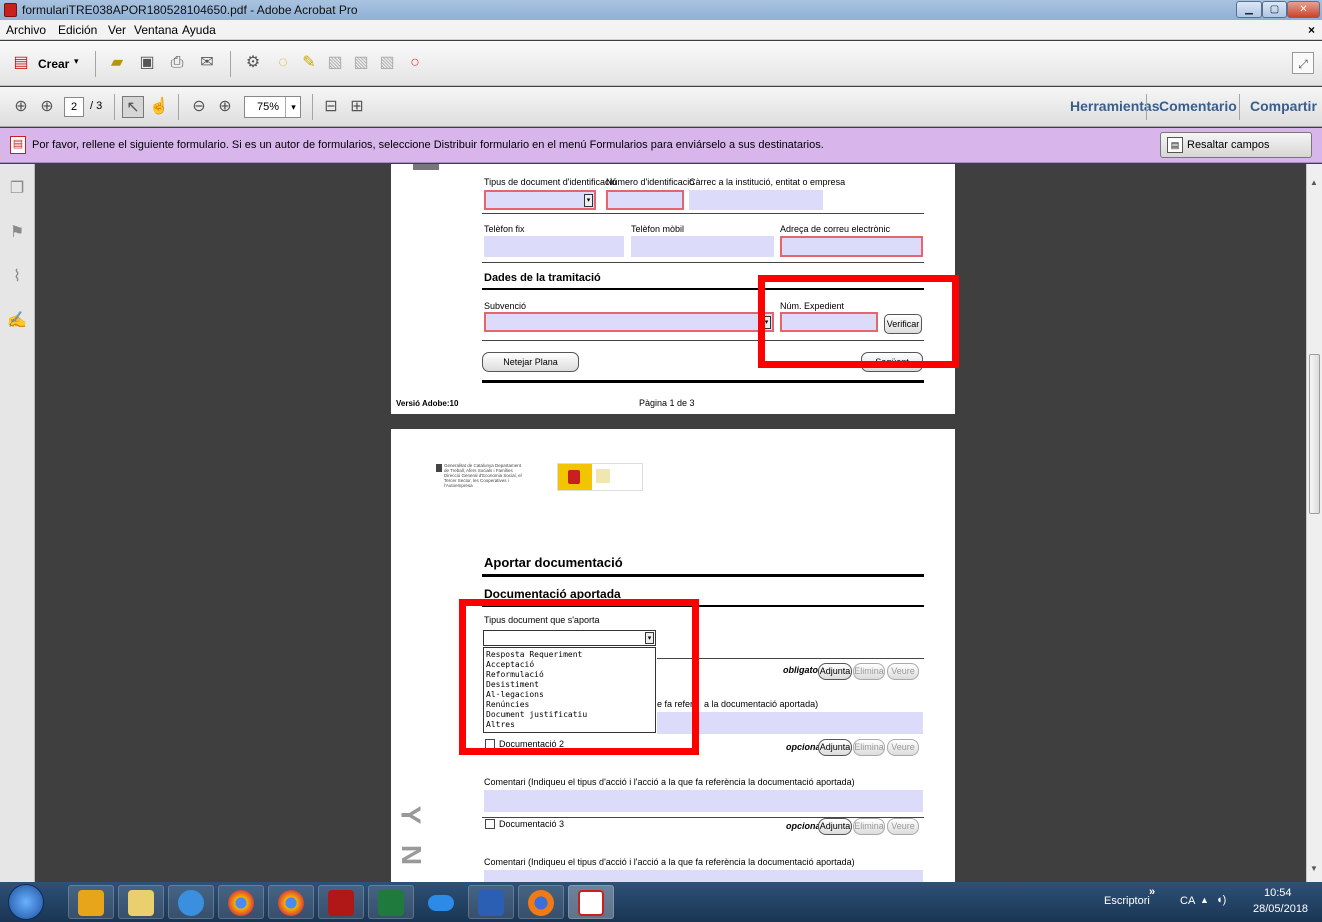 The width and height of the screenshot is (1322, 922). What do you see at coordinates (331, 107) in the screenshot?
I see `fit-page-icon: ⊟` at bounding box center [331, 107].